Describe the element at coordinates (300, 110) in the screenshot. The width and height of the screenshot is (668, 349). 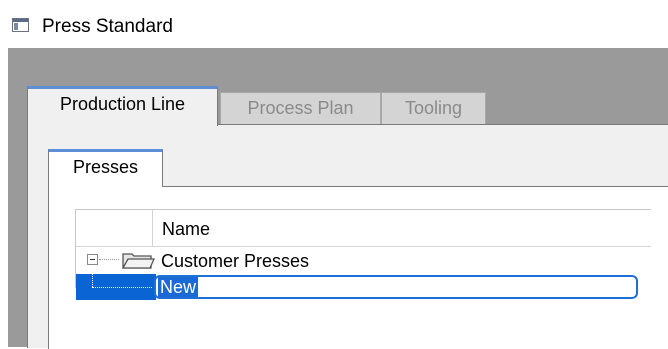
I see `tab-process-plan: Process Plan` at that location.